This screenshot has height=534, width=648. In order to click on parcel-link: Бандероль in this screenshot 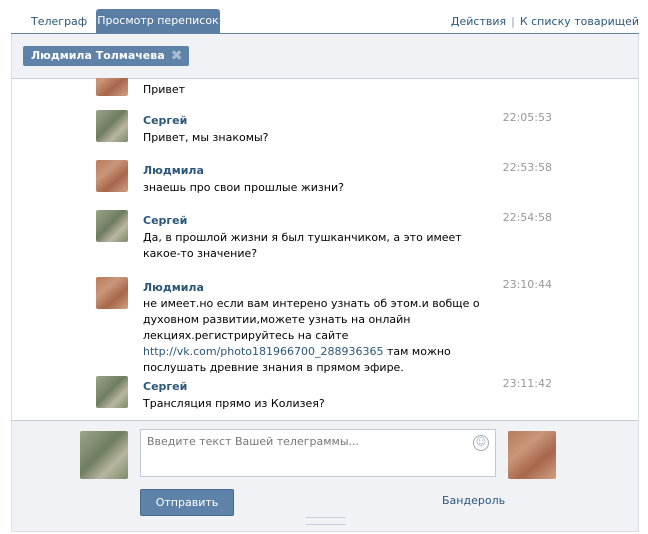, I will do `click(473, 500)`.